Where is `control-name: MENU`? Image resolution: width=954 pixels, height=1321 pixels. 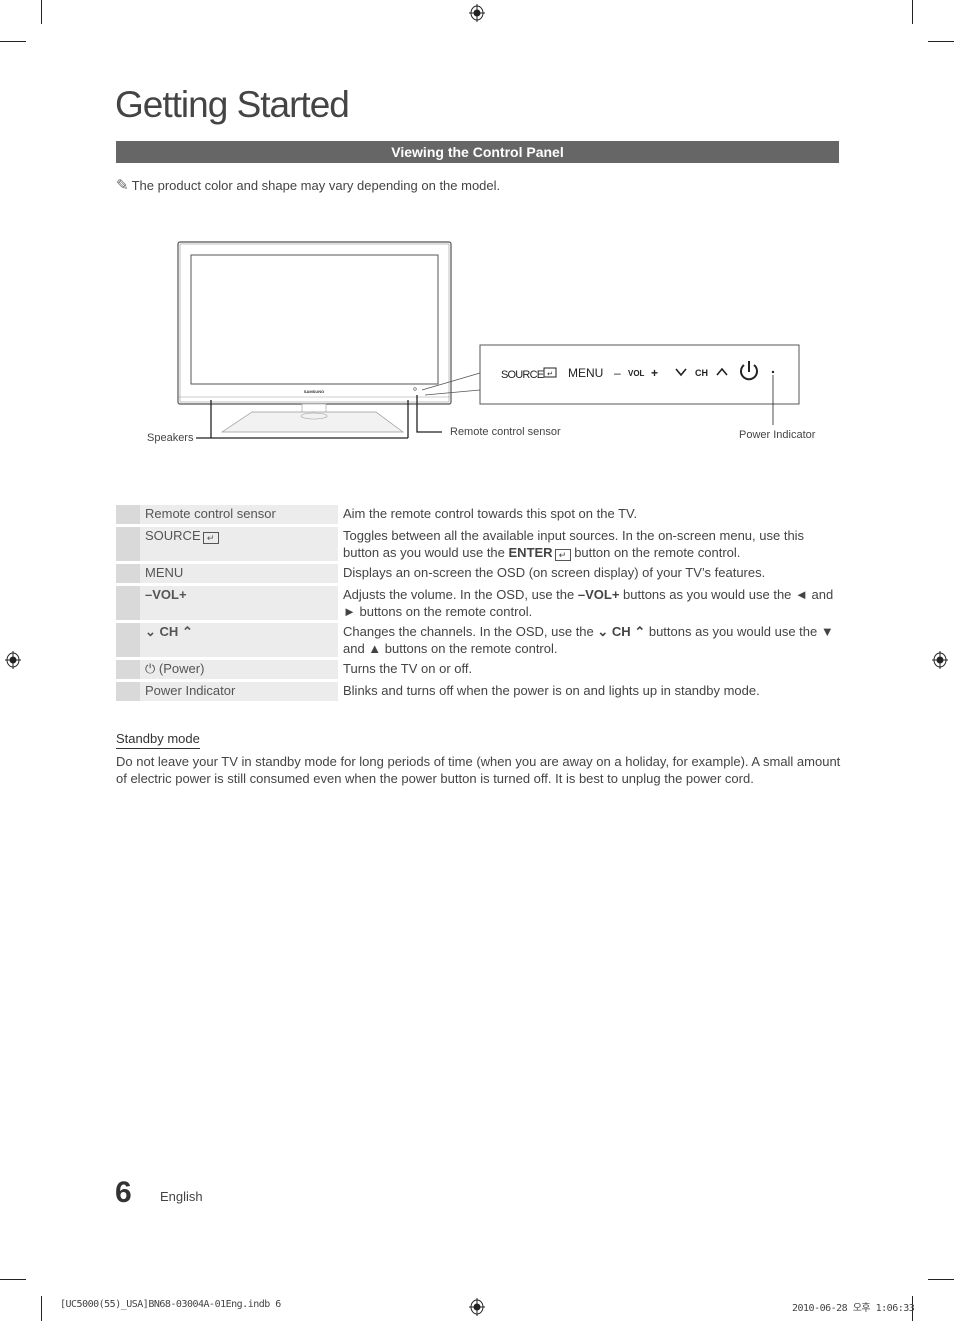 control-name: MENU is located at coordinates (239, 573).